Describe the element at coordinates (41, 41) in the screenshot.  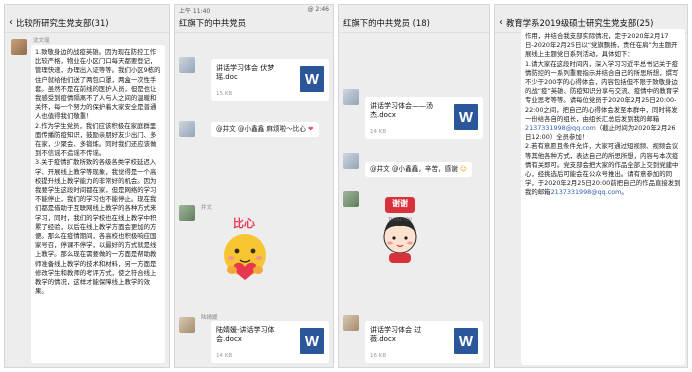
I see `sender-name: 沈文瑶` at that location.